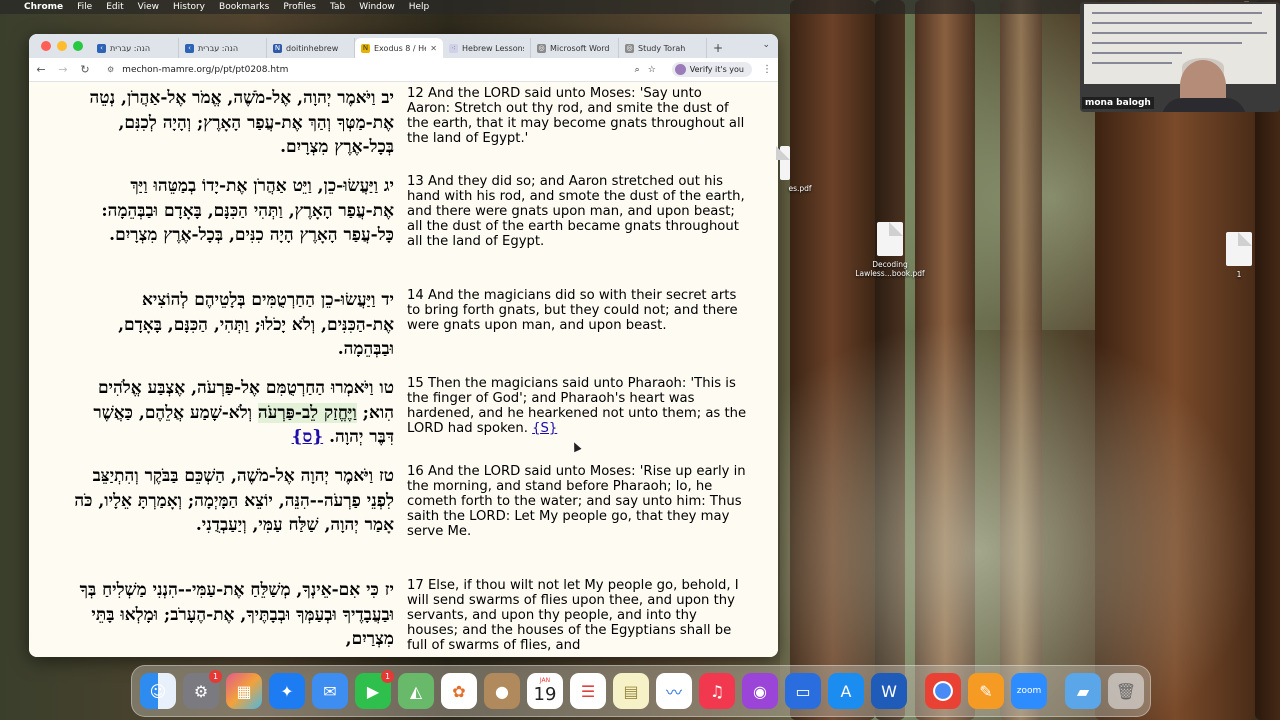 This screenshot has height=720, width=1280. Describe the element at coordinates (545, 694) in the screenshot. I see `calendar-day: 19` at that location.